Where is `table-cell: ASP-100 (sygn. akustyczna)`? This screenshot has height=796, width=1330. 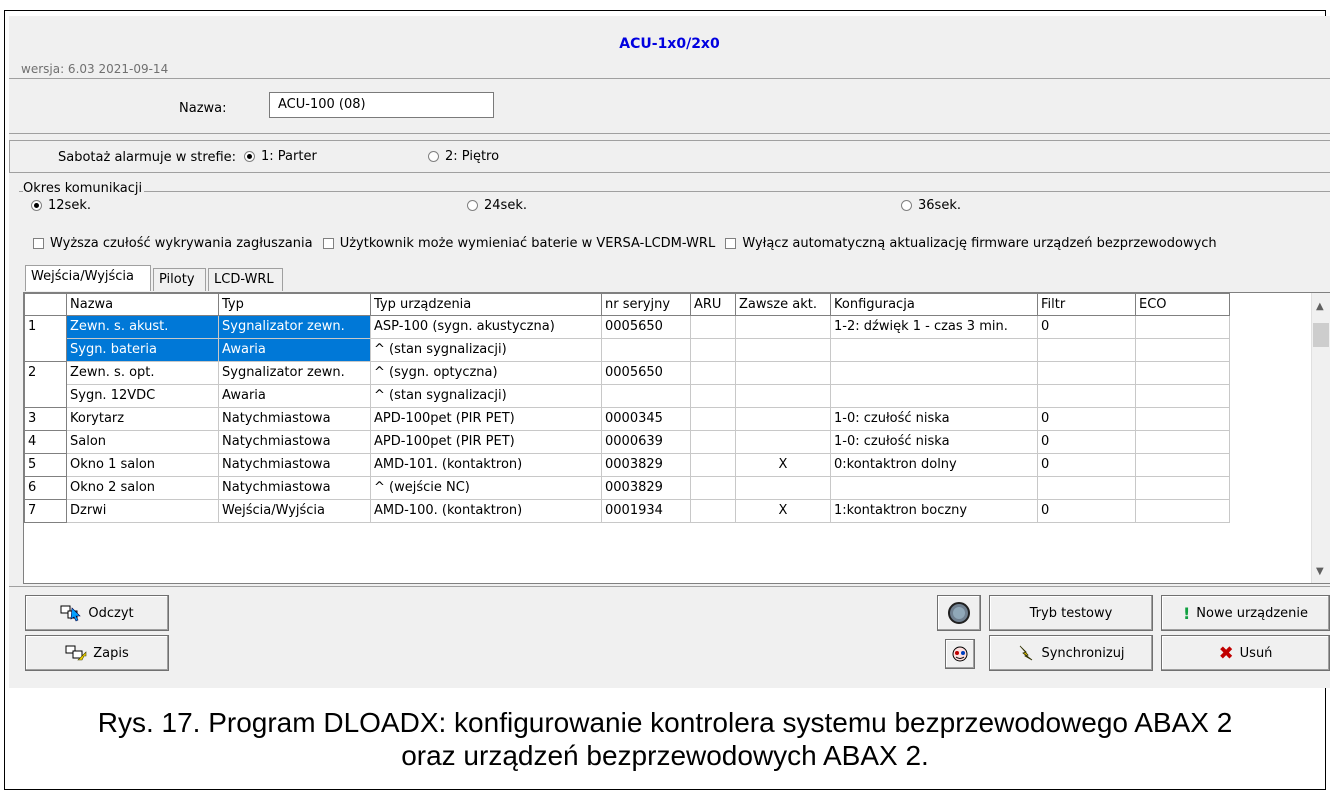 table-cell: ASP-100 (sygn. akustyczna) is located at coordinates (486, 327).